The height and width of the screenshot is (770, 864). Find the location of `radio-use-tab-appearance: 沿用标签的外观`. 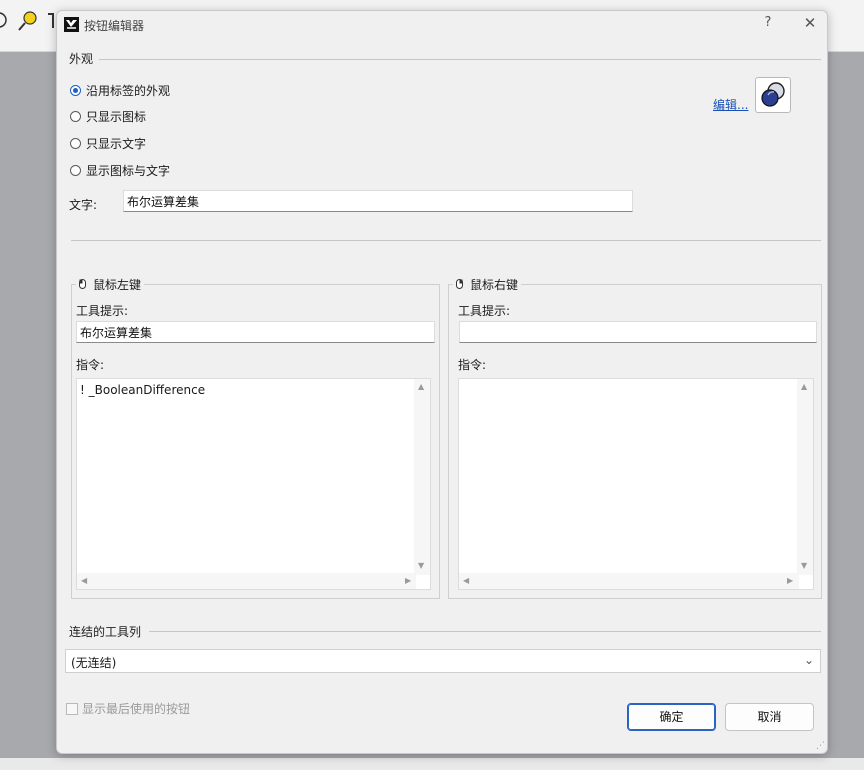

radio-use-tab-appearance: 沿用标签的外观 is located at coordinates (120, 90).